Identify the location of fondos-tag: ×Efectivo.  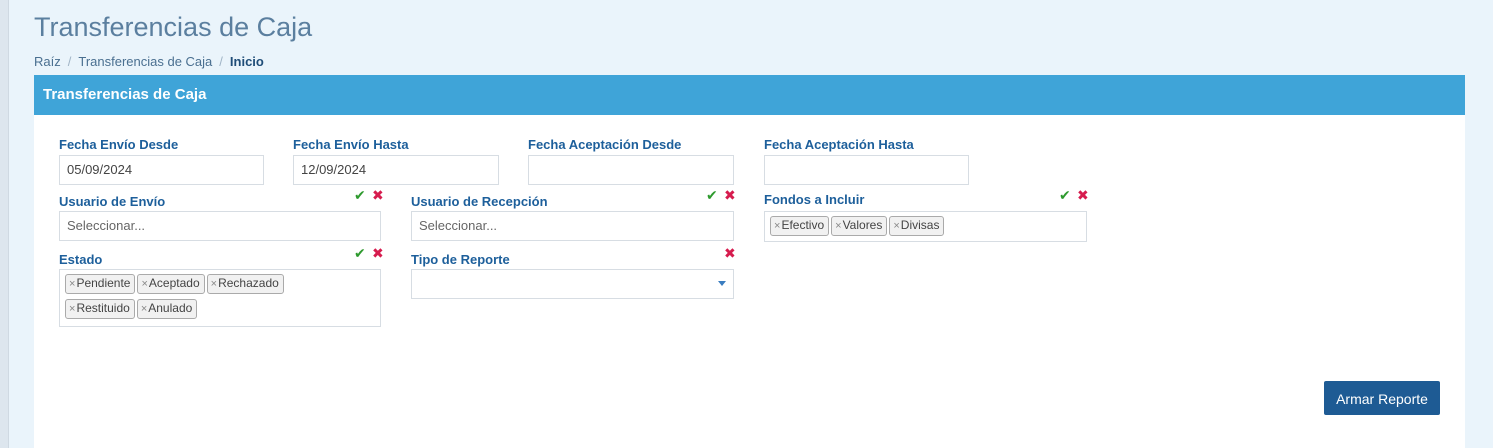
(800, 226).